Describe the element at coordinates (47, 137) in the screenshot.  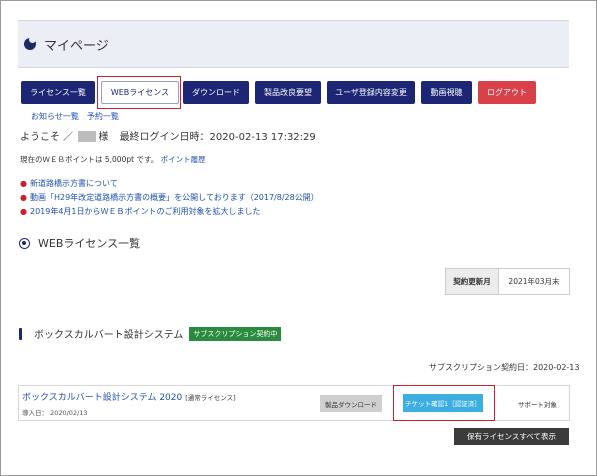
I see `welcome-prefix: ようこそ ／` at that location.